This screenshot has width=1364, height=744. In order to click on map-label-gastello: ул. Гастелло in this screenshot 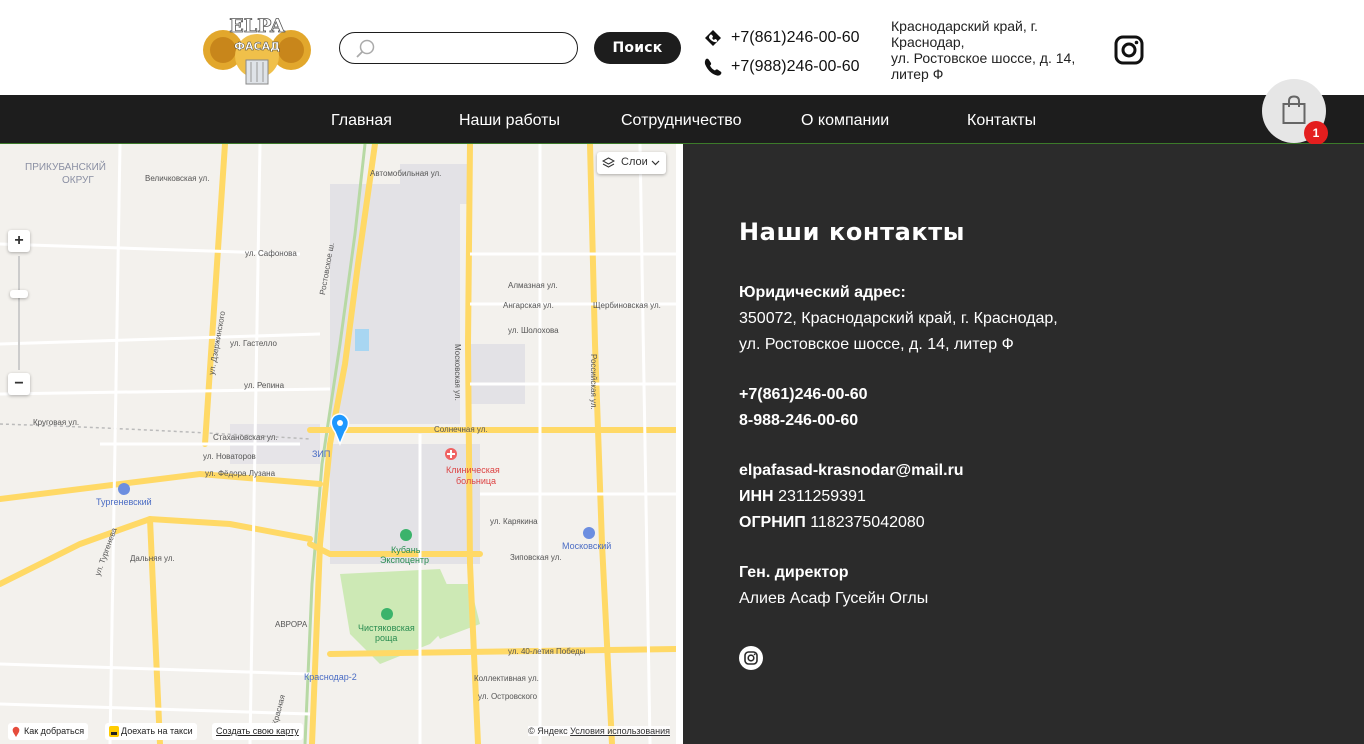, I will do `click(253, 343)`.